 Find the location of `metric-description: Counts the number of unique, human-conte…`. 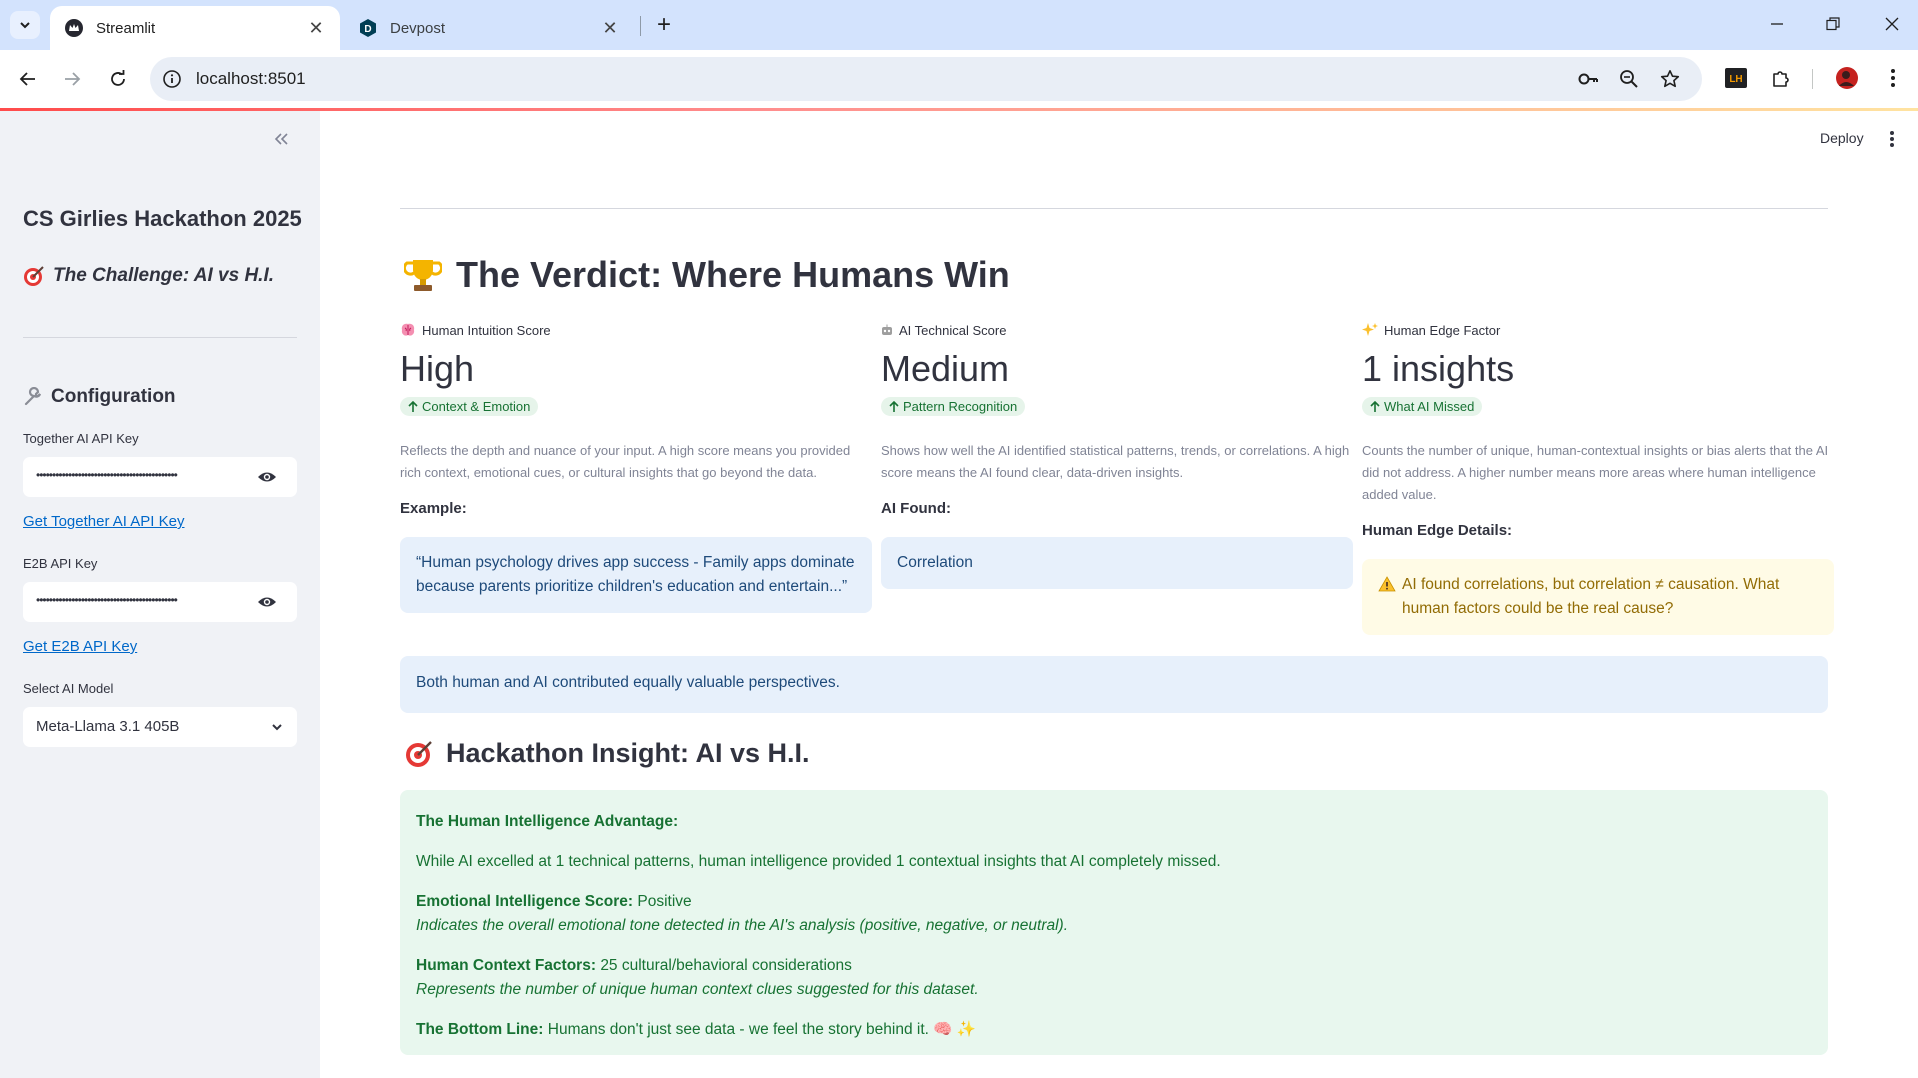

metric-description: Counts the number of unique, human-conte… is located at coordinates (1595, 472).